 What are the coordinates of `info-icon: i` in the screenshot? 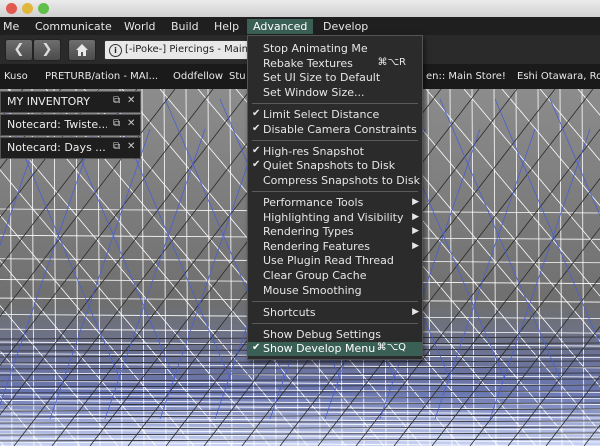 It's located at (115, 50).